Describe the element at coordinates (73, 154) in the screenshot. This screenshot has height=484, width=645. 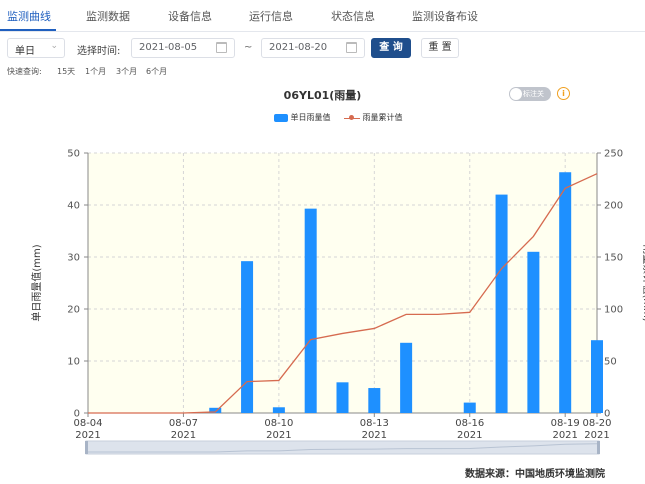
I see `y-tick-label-left: 50` at that location.